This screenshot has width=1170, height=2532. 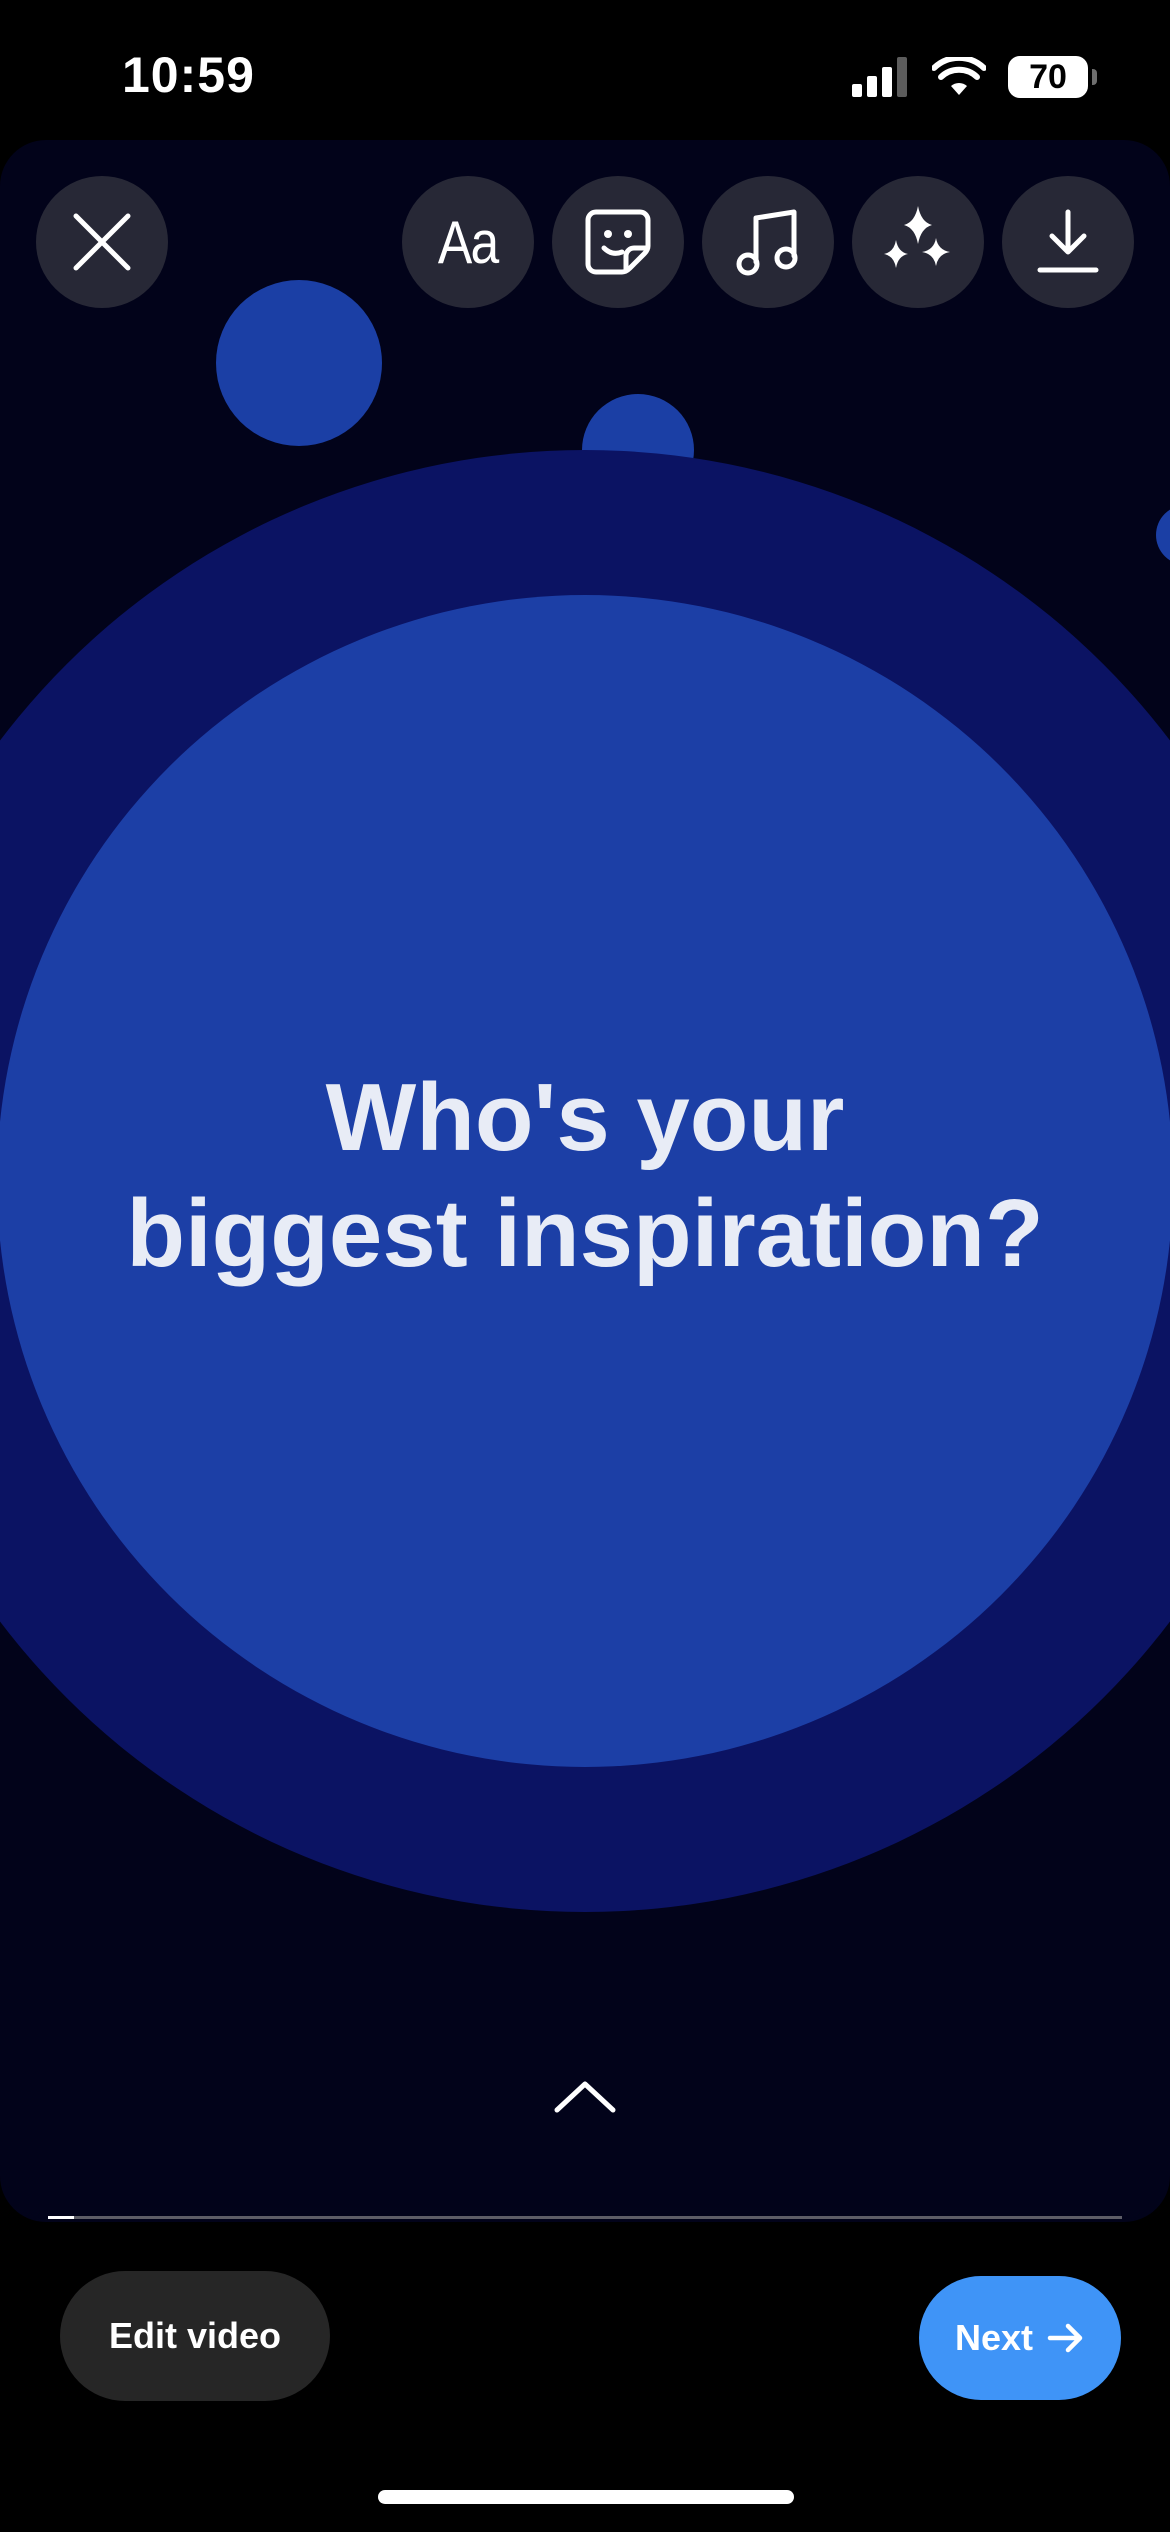 I want to click on close-icon, so click(x=102, y=242).